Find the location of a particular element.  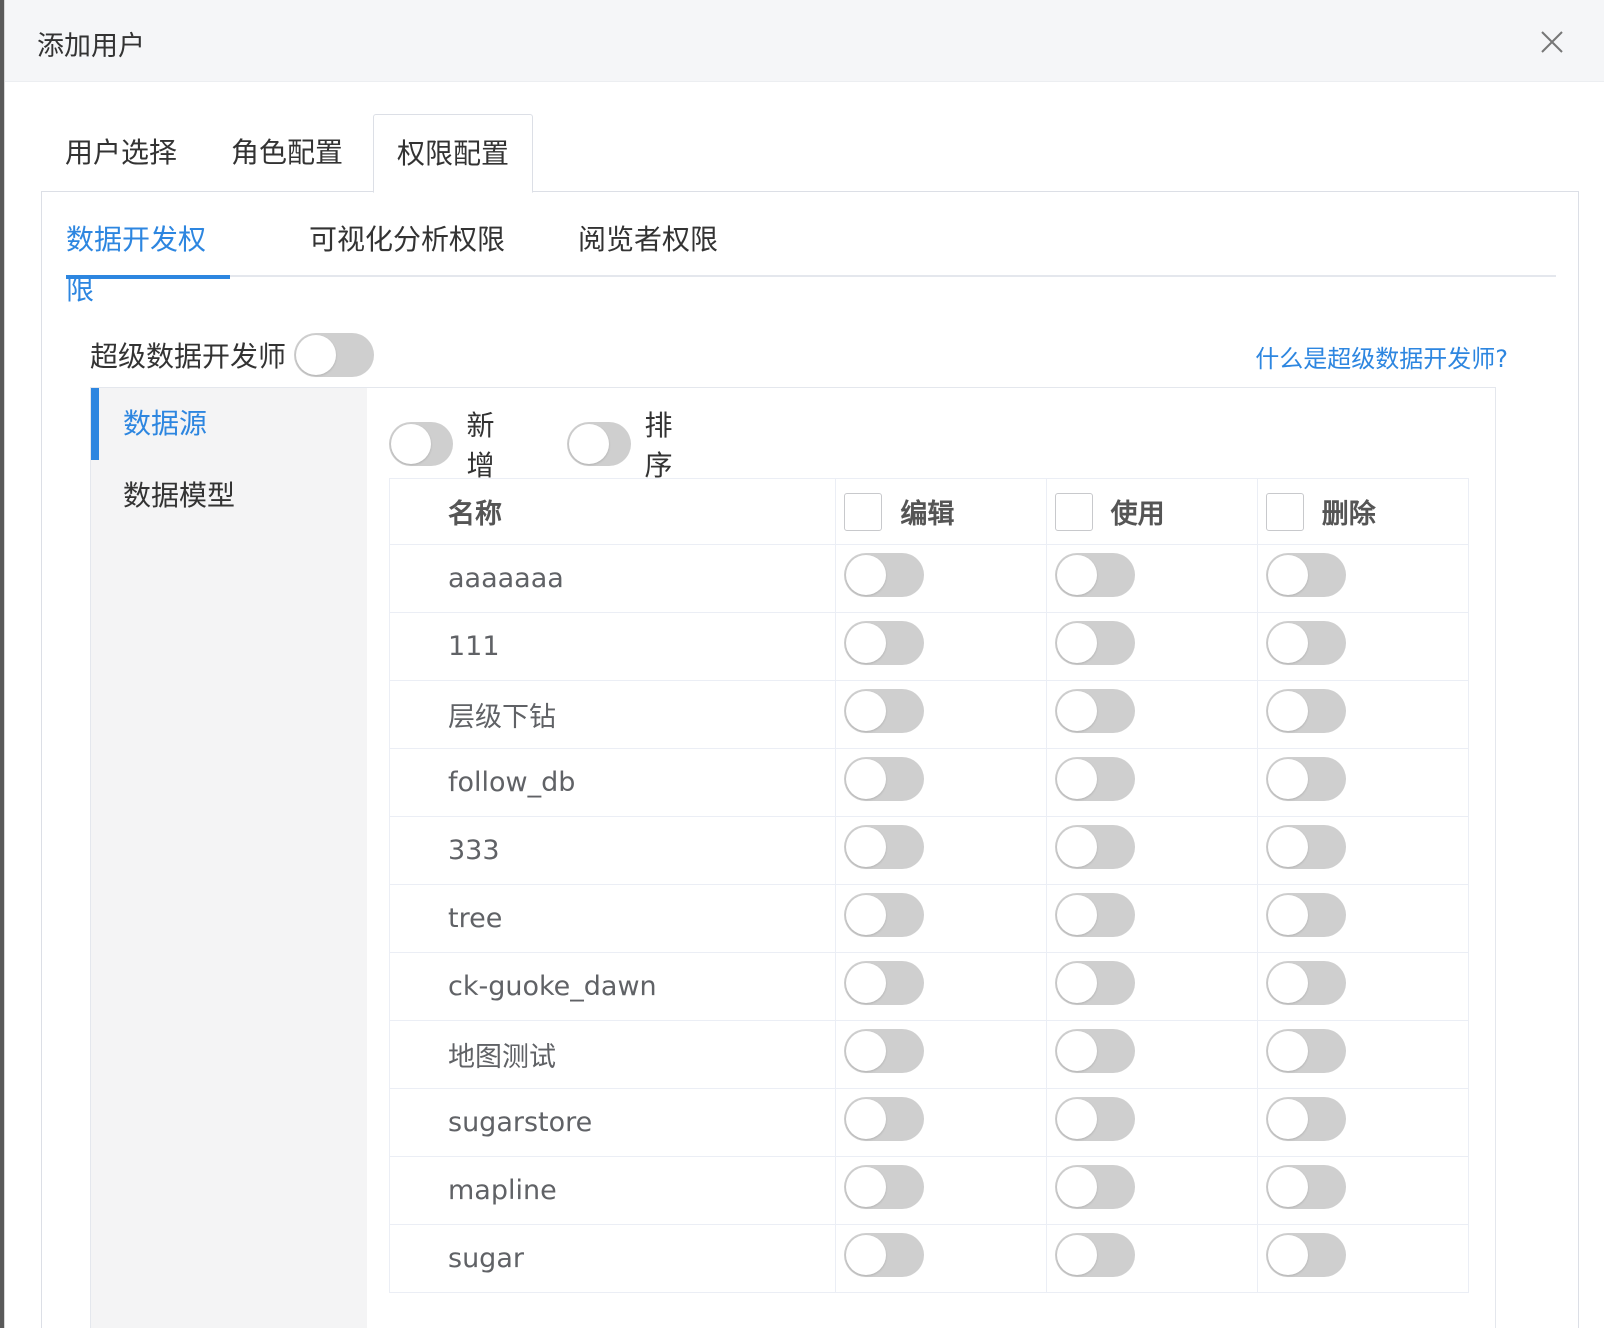

table-header-row: 名称 编辑 使用 删除 is located at coordinates (929, 511).